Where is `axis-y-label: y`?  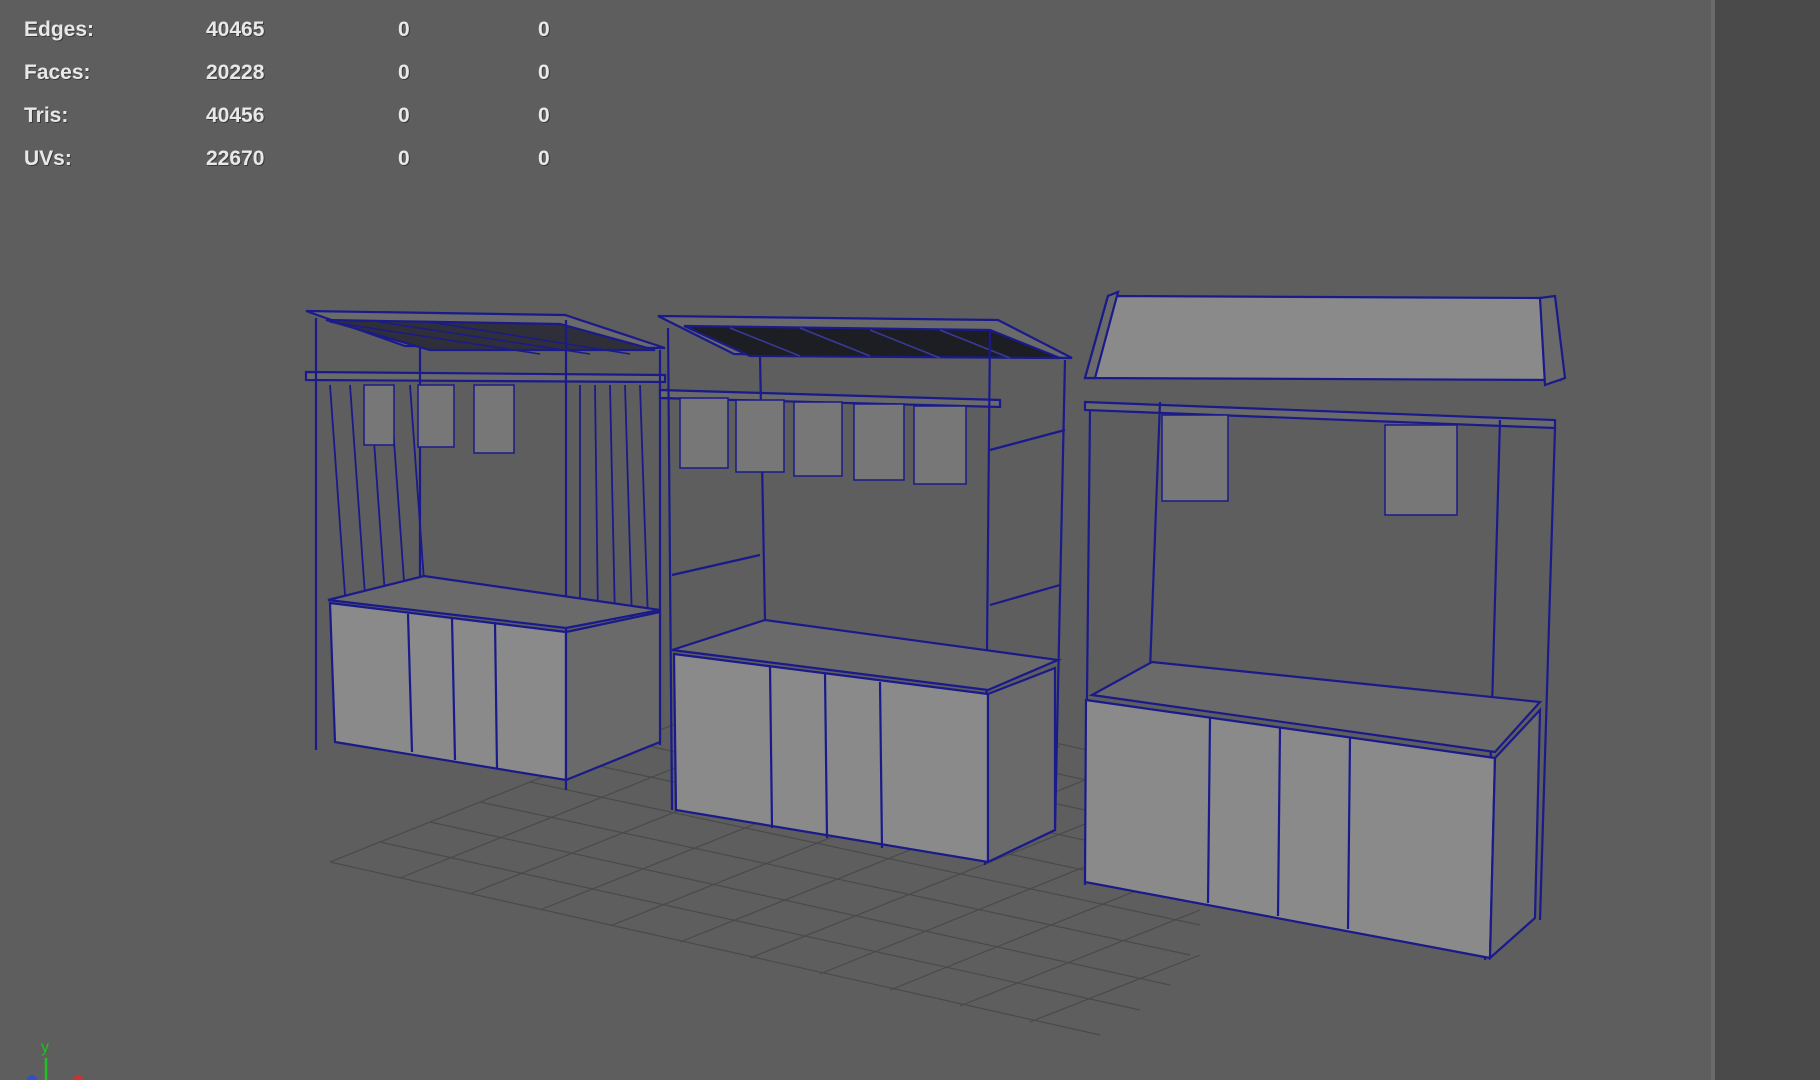
axis-y-label: y is located at coordinates (45, 1047).